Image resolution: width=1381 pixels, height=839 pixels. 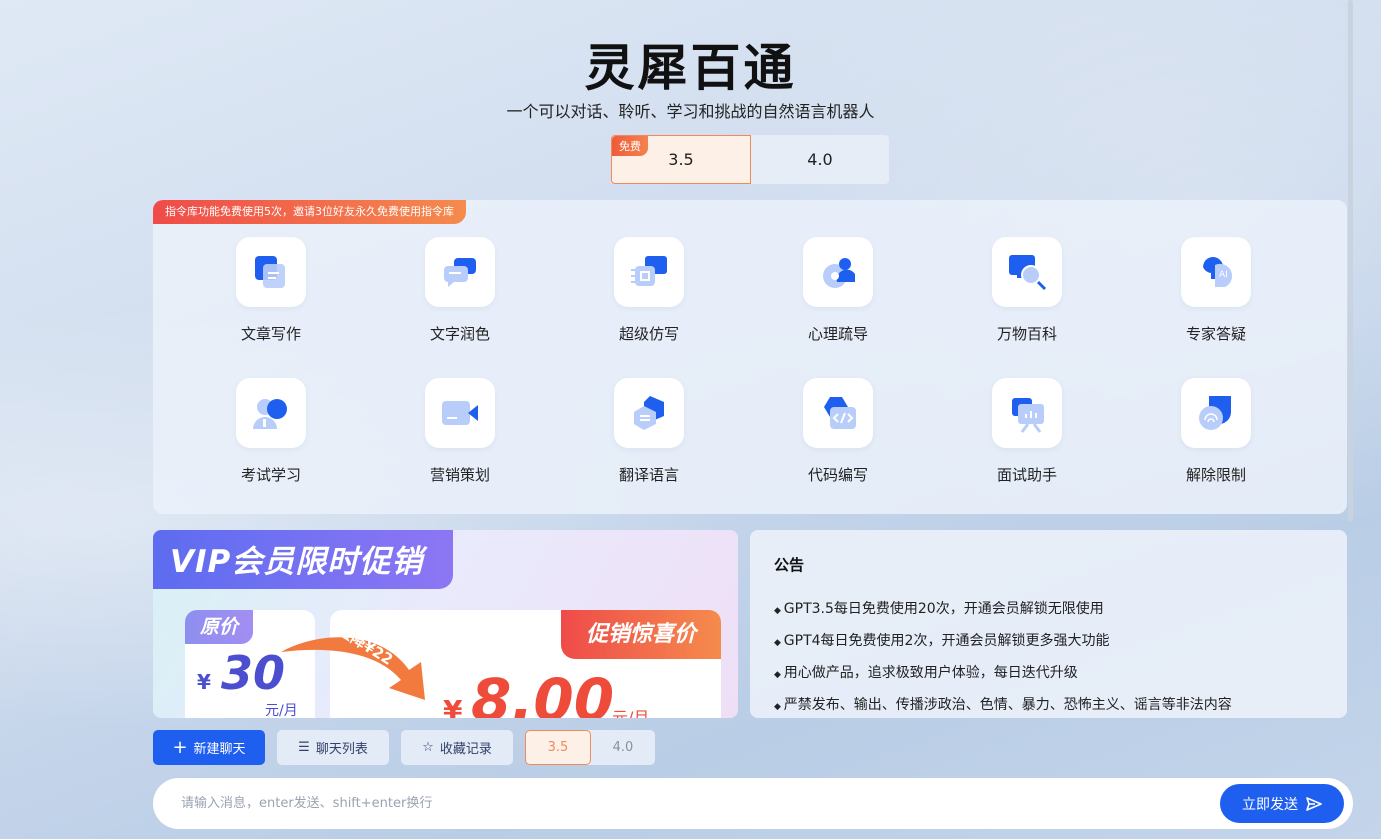 I want to click on send-button: 立即发送, so click(x=1282, y=803).